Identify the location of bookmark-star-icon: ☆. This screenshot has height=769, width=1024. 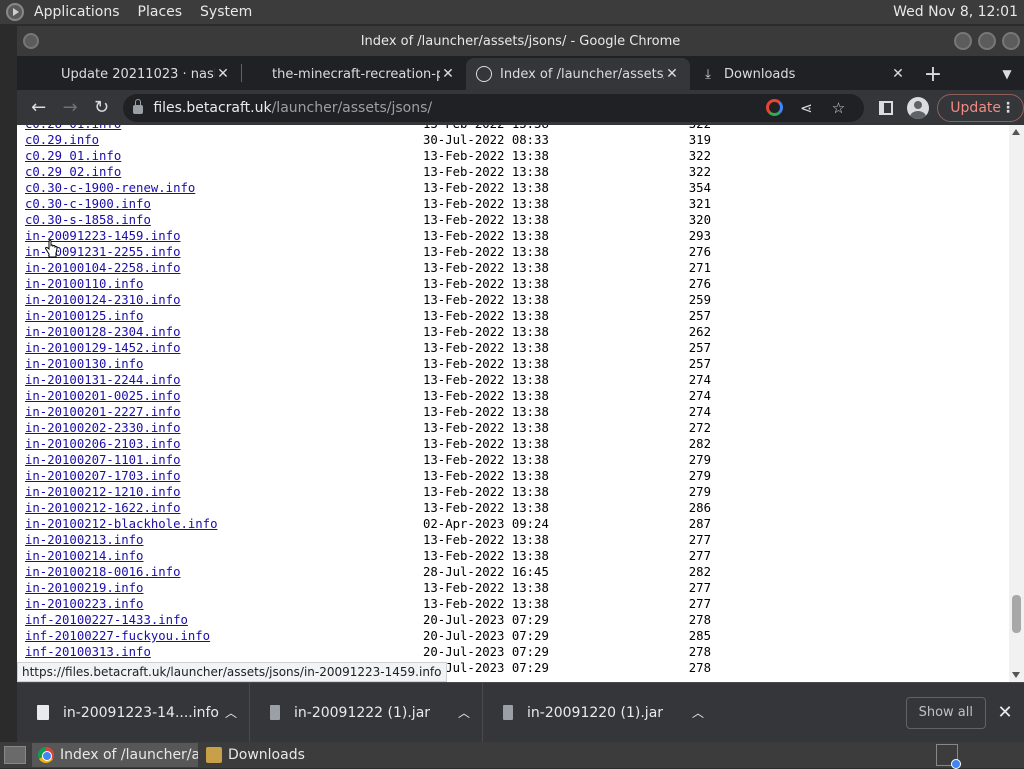
(838, 108).